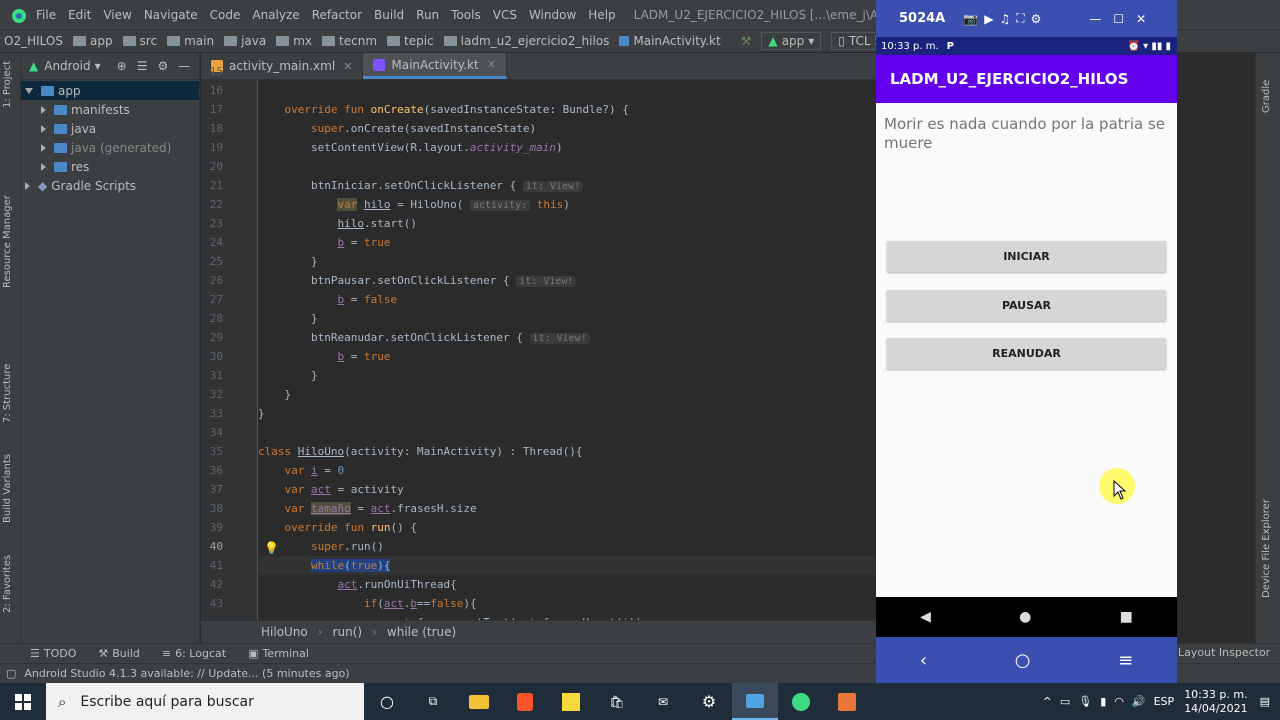 The height and width of the screenshot is (720, 1280). I want to click on android-icon: ▲, so click(773, 41).